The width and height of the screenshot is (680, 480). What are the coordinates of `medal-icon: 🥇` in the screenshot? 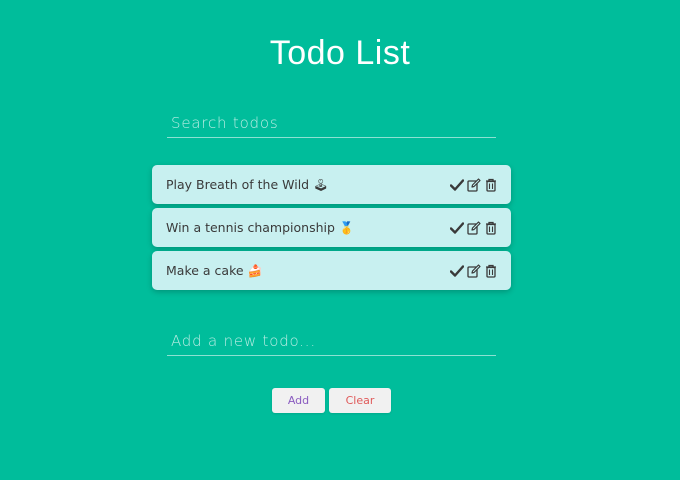 It's located at (346, 228).